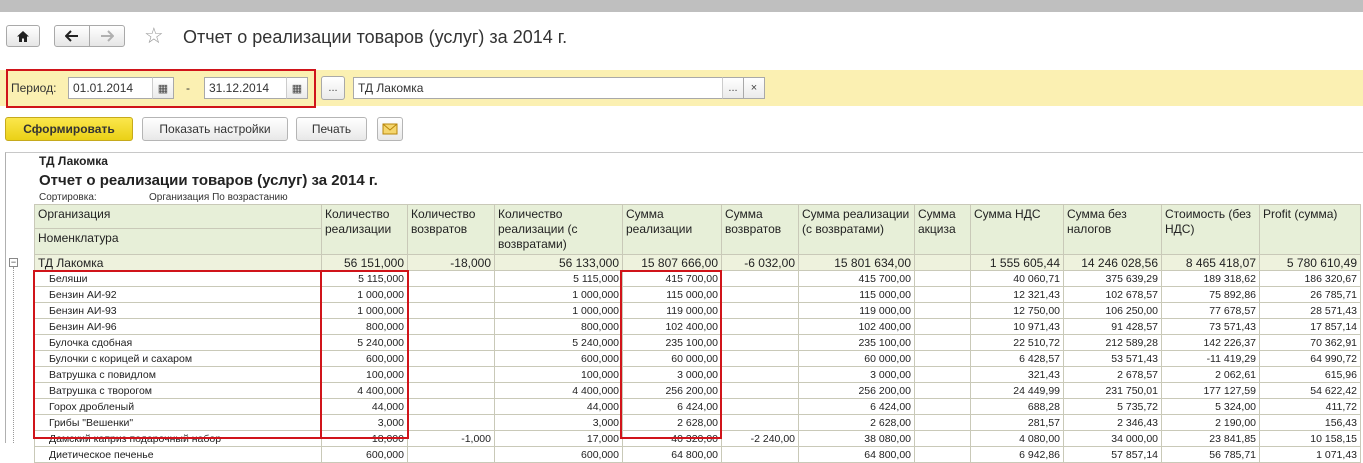 The height and width of the screenshot is (463, 1363). What do you see at coordinates (1310, 278) in the screenshot?
I see `value-cell: 186 320,67` at bounding box center [1310, 278].